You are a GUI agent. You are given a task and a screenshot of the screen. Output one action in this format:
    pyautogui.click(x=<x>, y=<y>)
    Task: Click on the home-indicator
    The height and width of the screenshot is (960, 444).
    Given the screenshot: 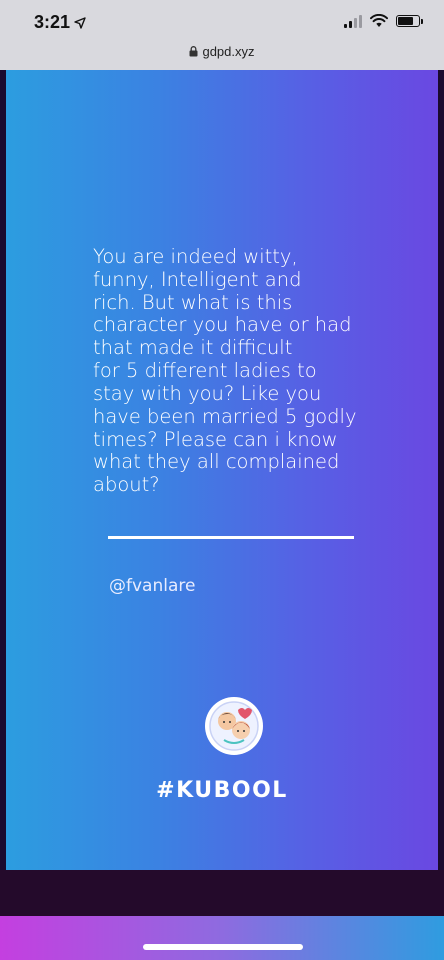 What is the action you would take?
    pyautogui.click(x=223, y=947)
    